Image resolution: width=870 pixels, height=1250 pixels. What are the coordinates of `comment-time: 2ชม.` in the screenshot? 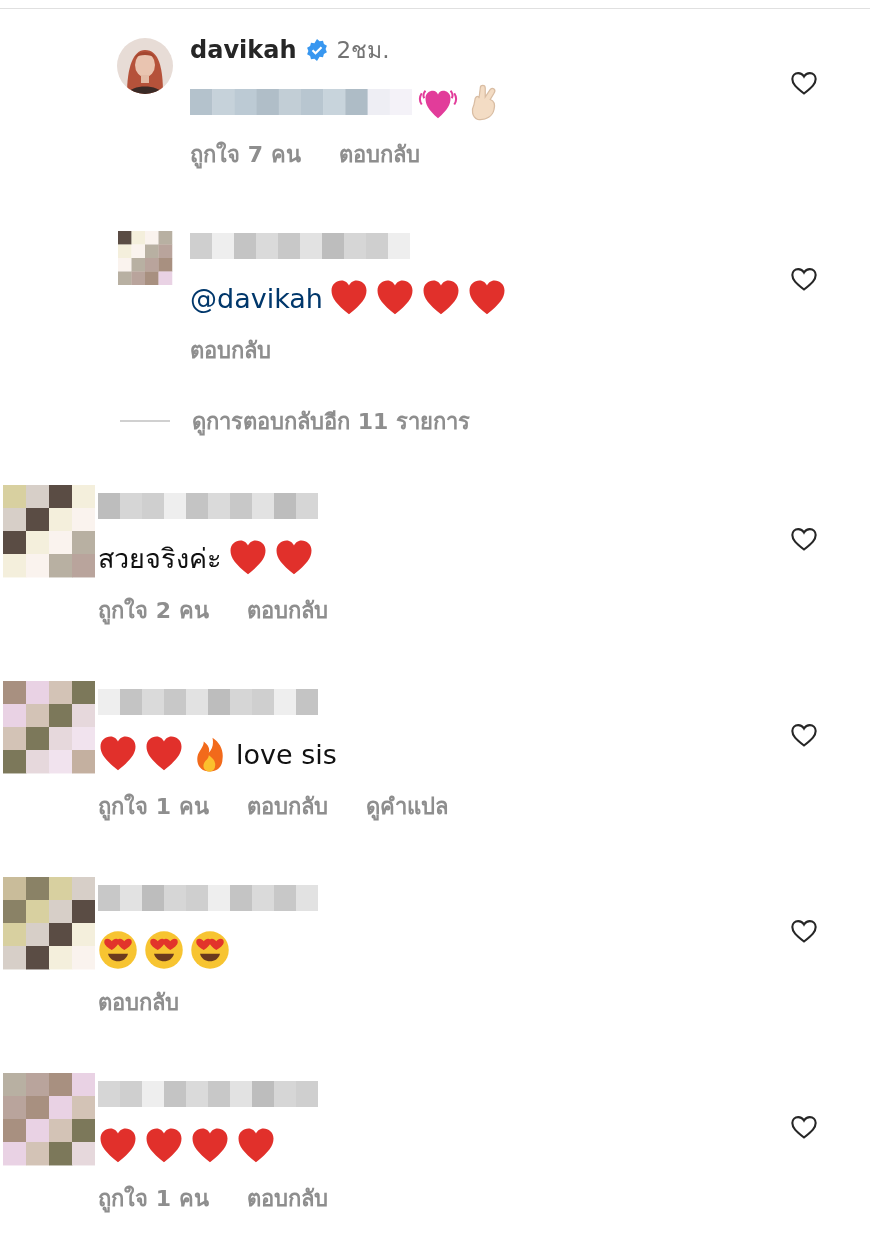 It's located at (363, 50).